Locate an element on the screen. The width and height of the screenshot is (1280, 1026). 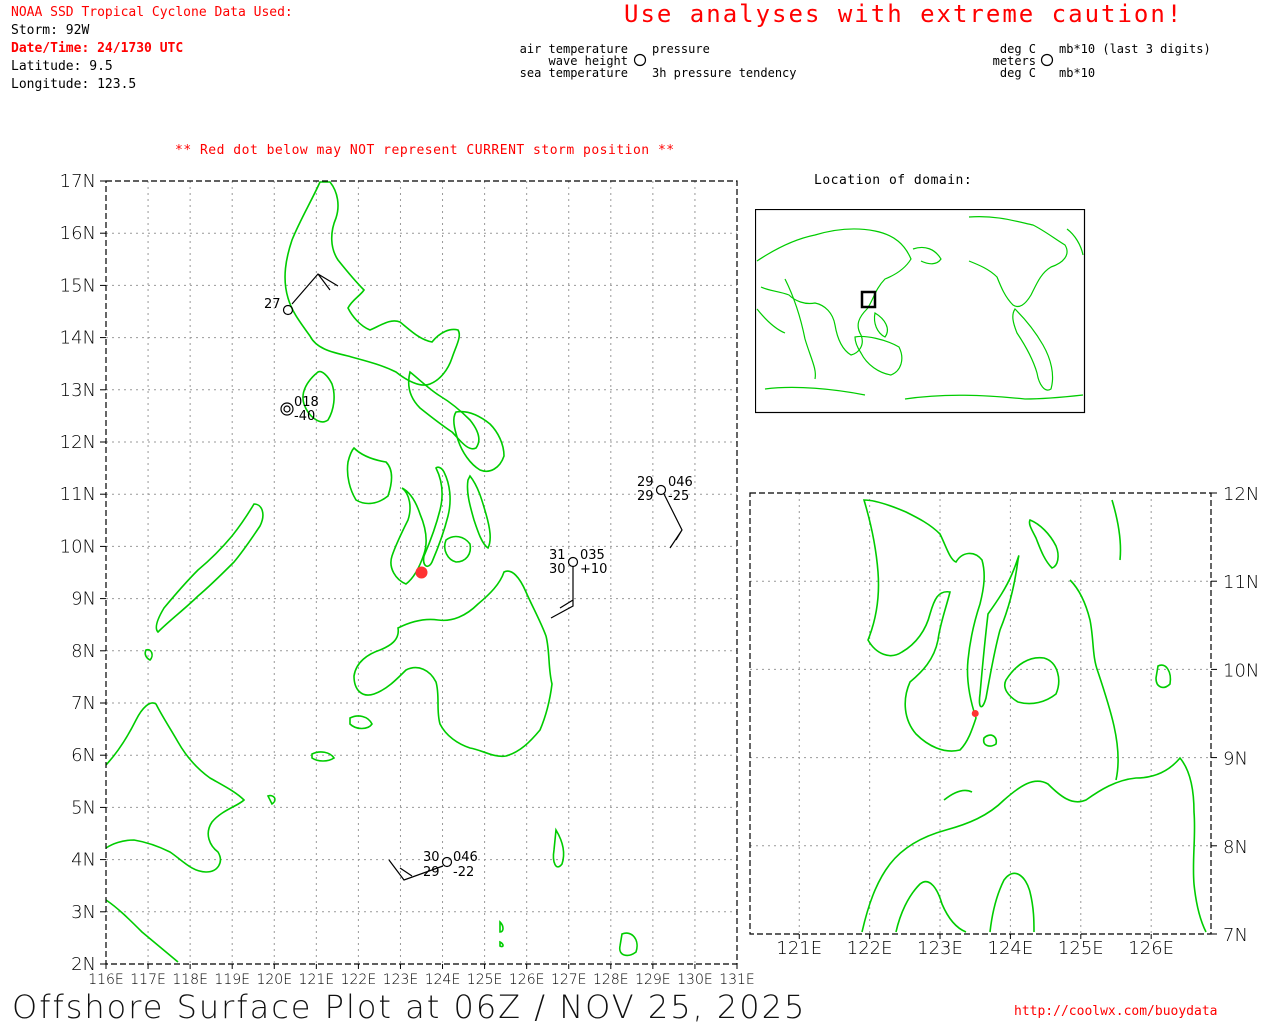
lat-label: 12N is located at coordinates (1241, 494).